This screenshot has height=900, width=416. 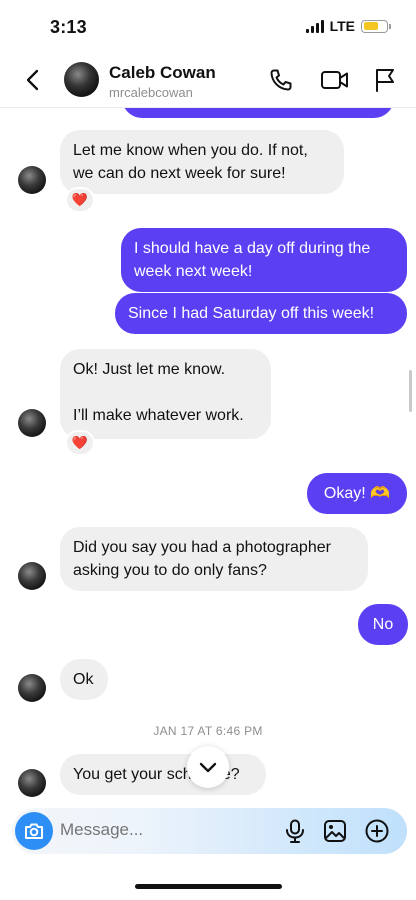 I want to click on status-bar: 3:13 LTE, so click(x=208, y=26).